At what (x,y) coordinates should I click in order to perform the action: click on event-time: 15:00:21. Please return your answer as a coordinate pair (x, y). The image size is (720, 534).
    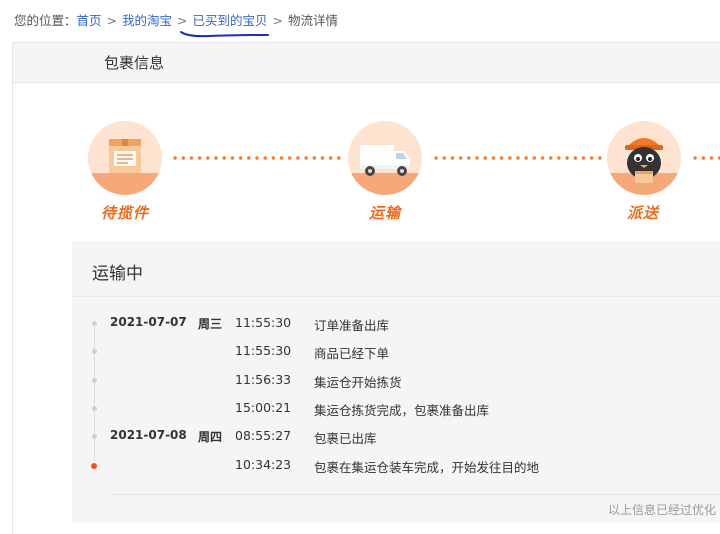
    Looking at the image, I should click on (263, 407).